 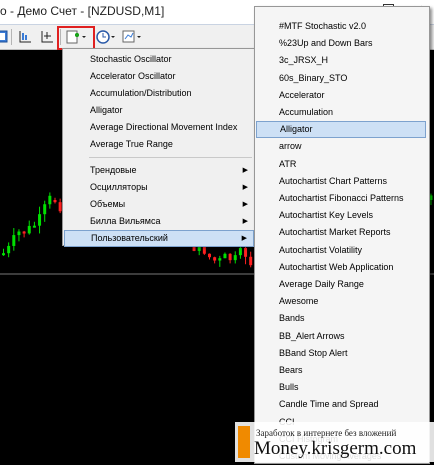 I want to click on watermark-site-name: Money.krisgerm.com, so click(x=335, y=448).